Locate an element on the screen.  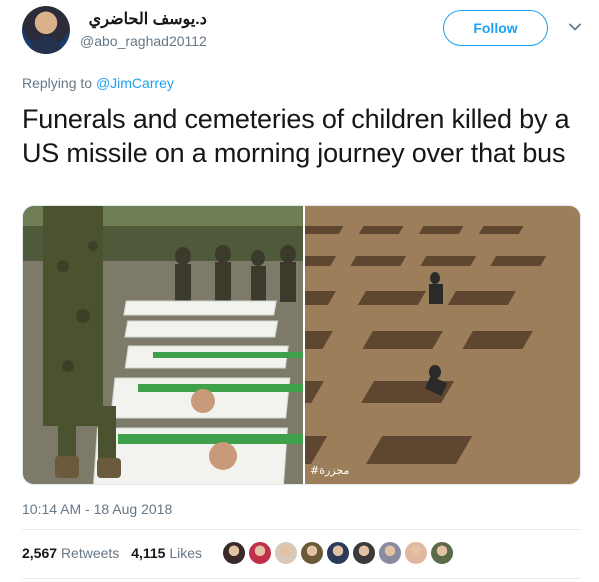
author-avatar is located at coordinates (46, 30).